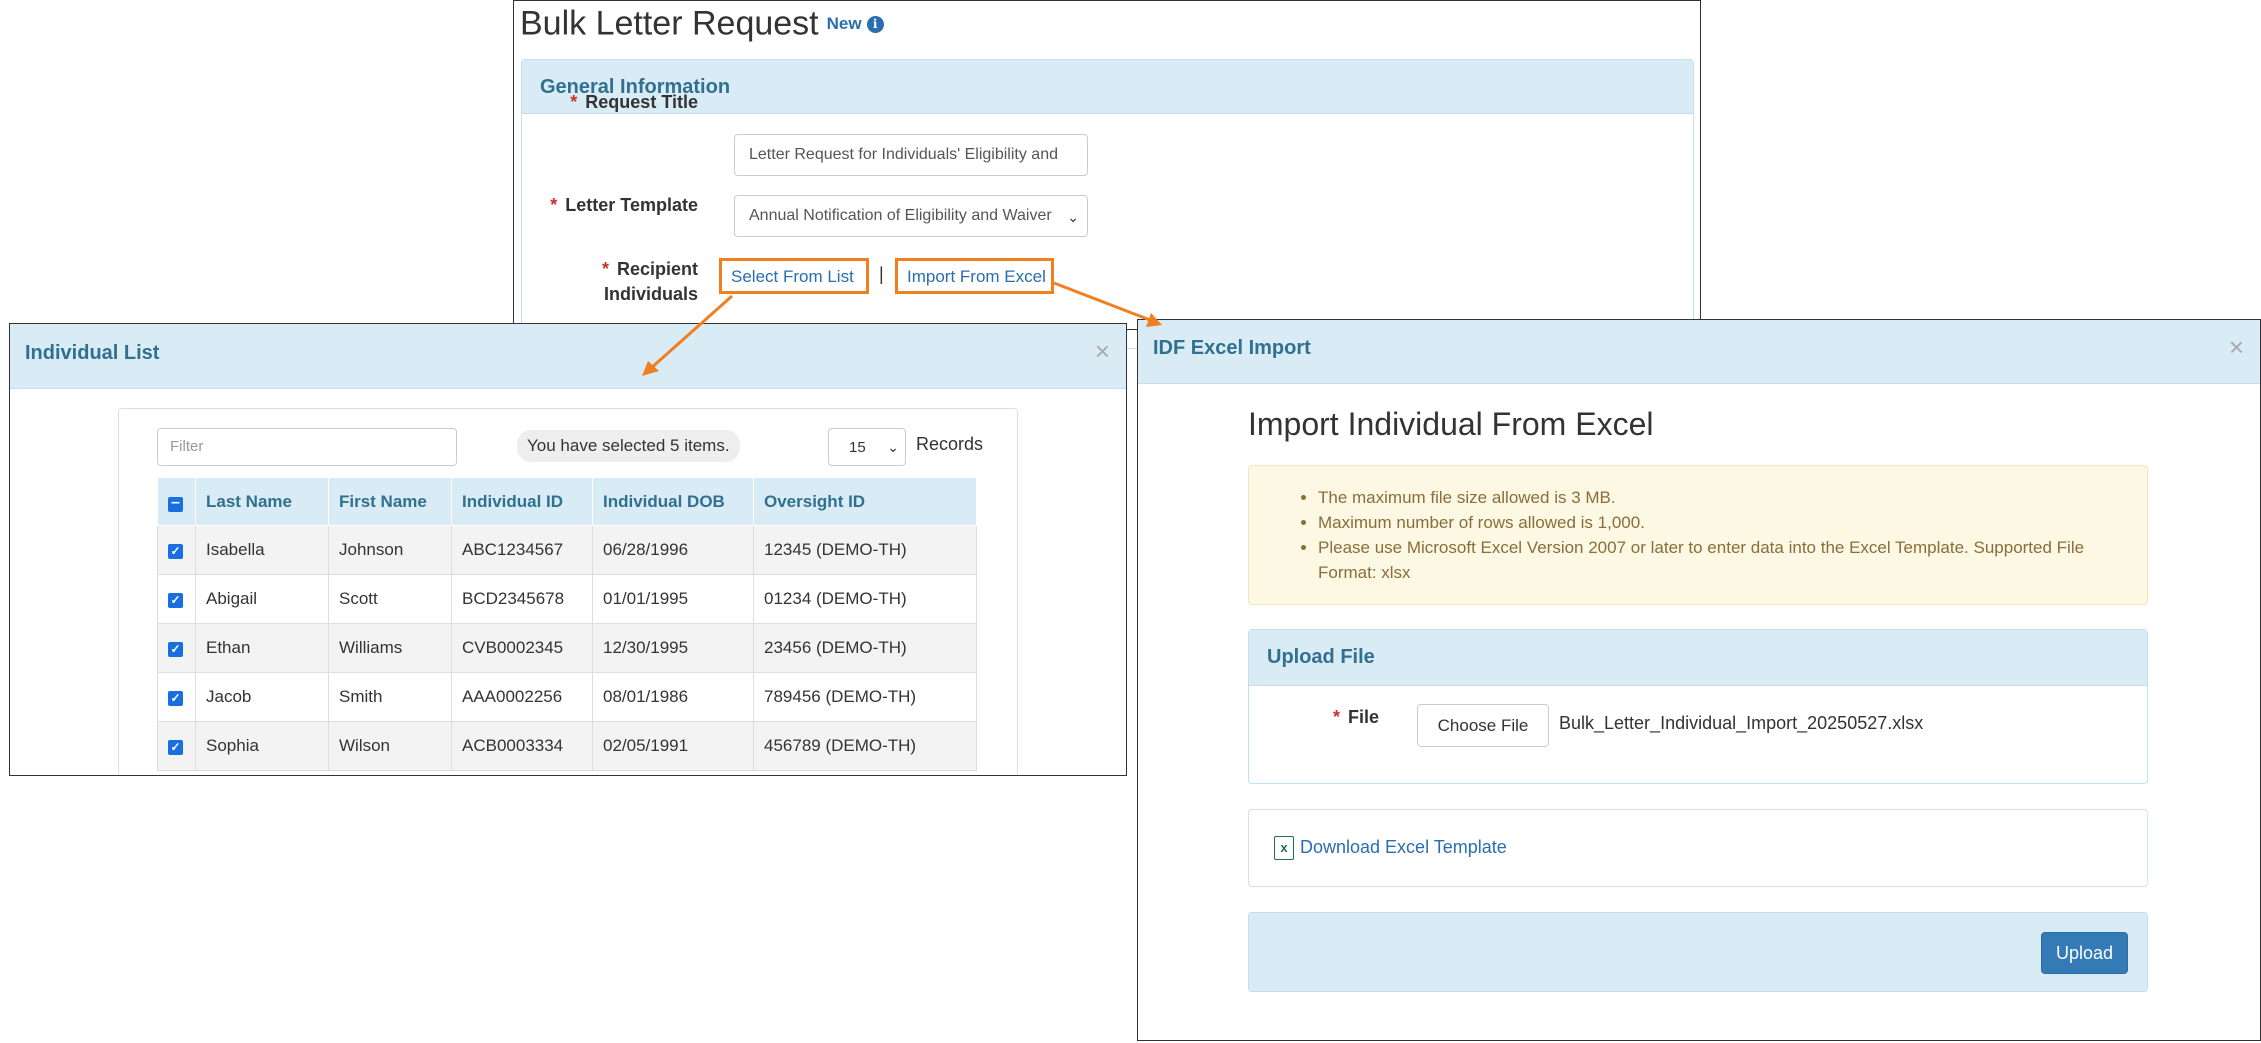  Describe the element at coordinates (1483, 725) in the screenshot. I see `choose-file-button: Choose File` at that location.